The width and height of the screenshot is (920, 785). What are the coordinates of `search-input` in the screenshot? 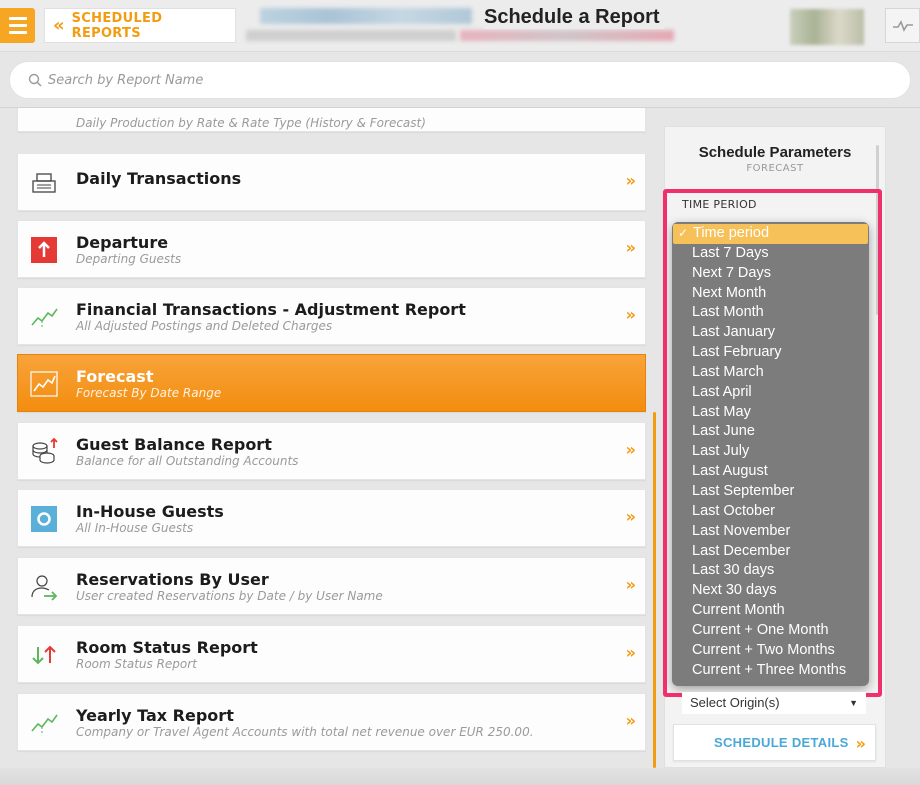 It's located at (458, 80).